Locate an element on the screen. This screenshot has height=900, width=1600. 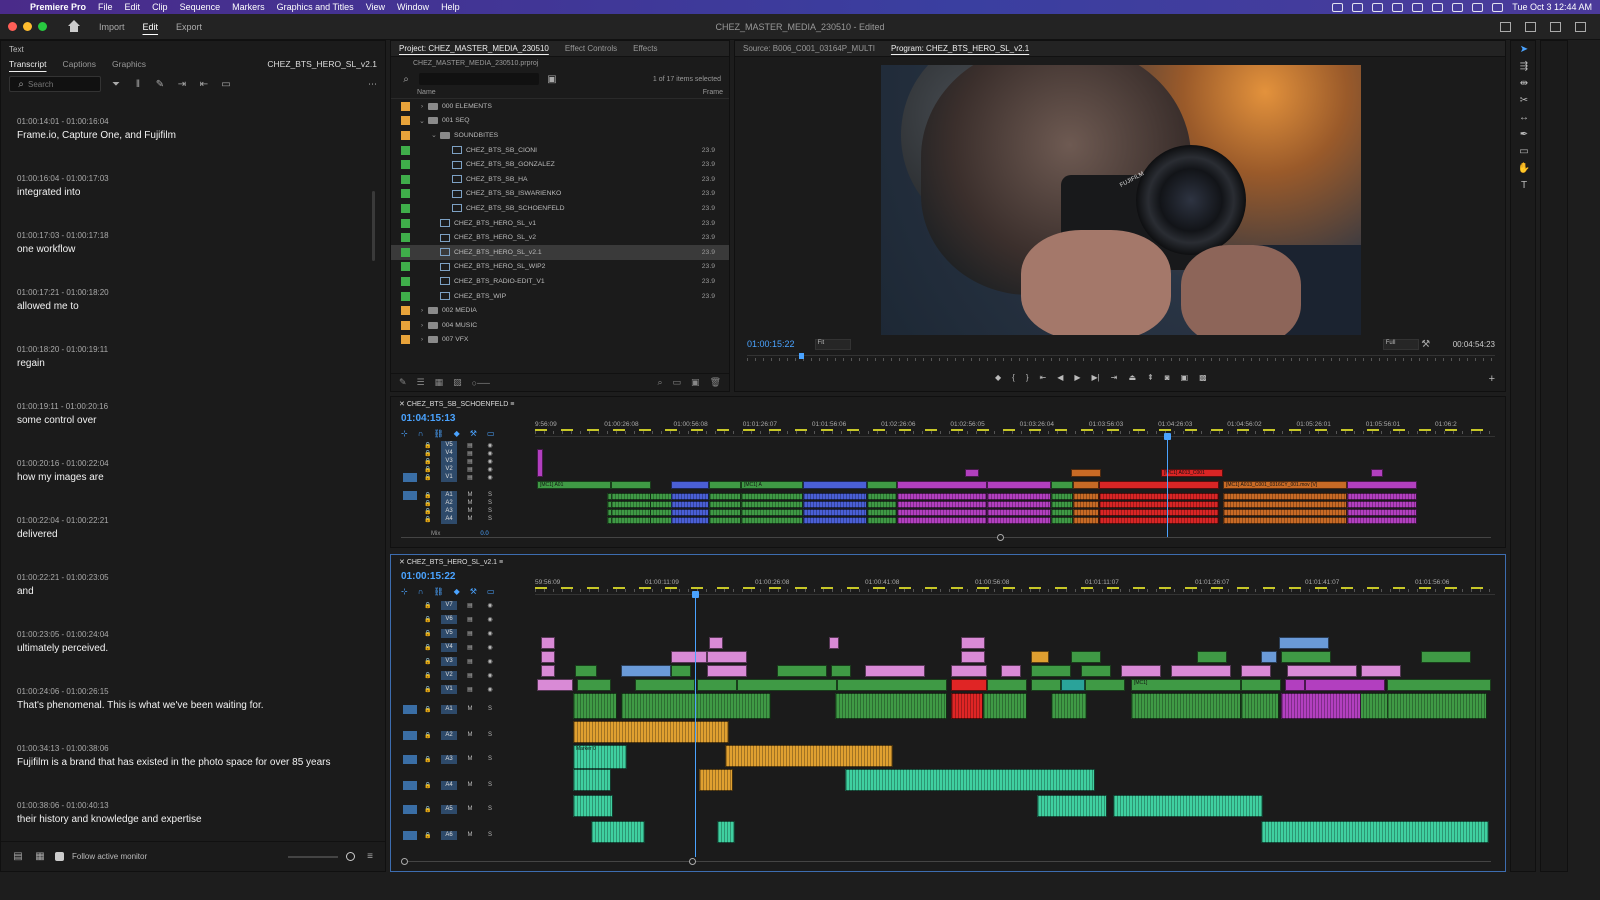
project-bin: › 007 VFX is located at coordinates (560, 340).